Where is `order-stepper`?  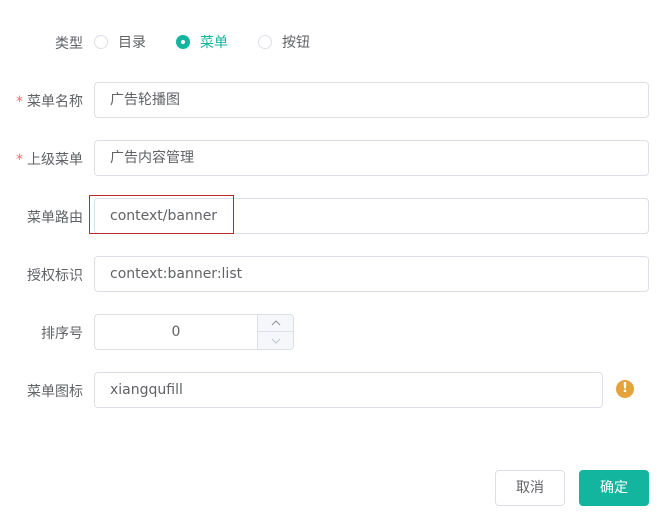
order-stepper is located at coordinates (275, 332).